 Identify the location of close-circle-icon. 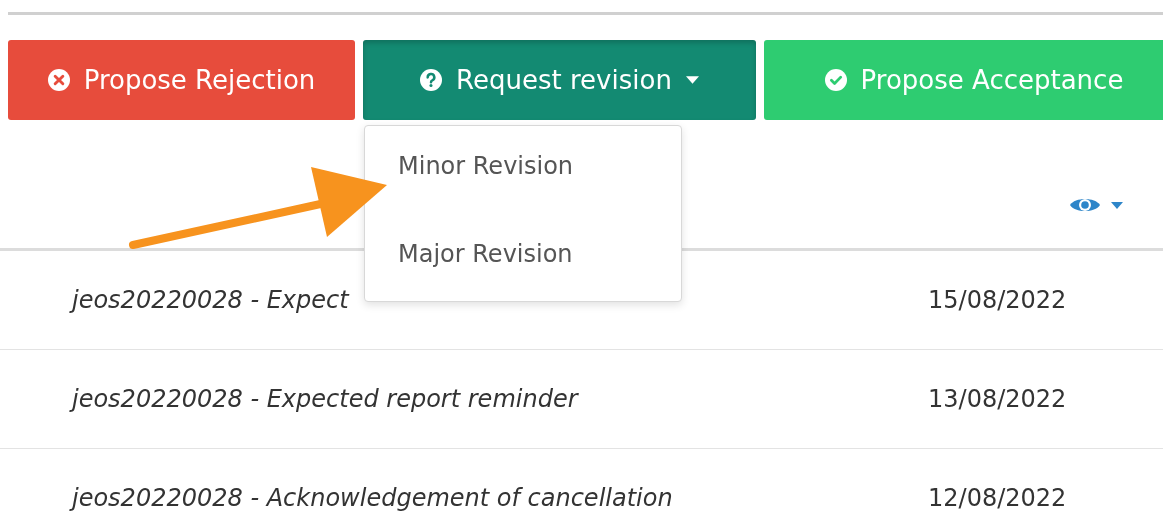
(58, 80).